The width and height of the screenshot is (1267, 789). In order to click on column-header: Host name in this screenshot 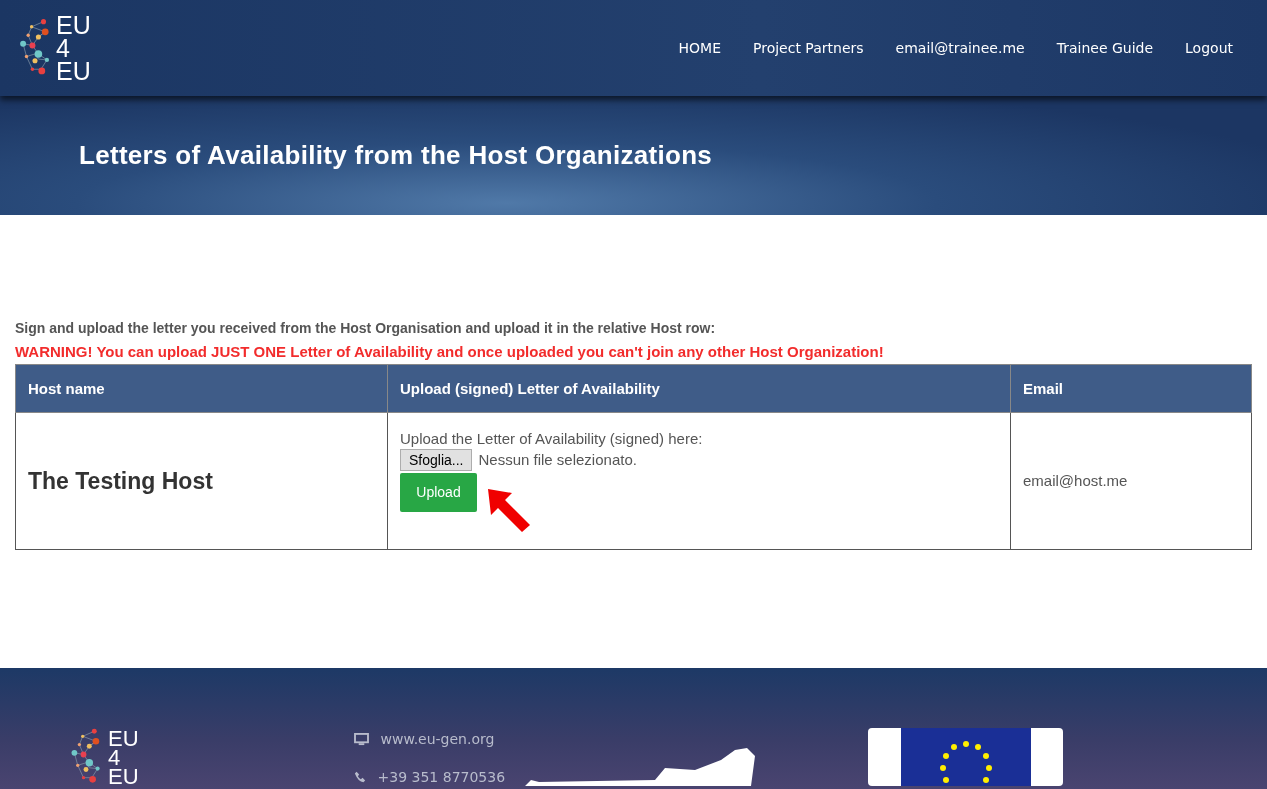, I will do `click(201, 388)`.